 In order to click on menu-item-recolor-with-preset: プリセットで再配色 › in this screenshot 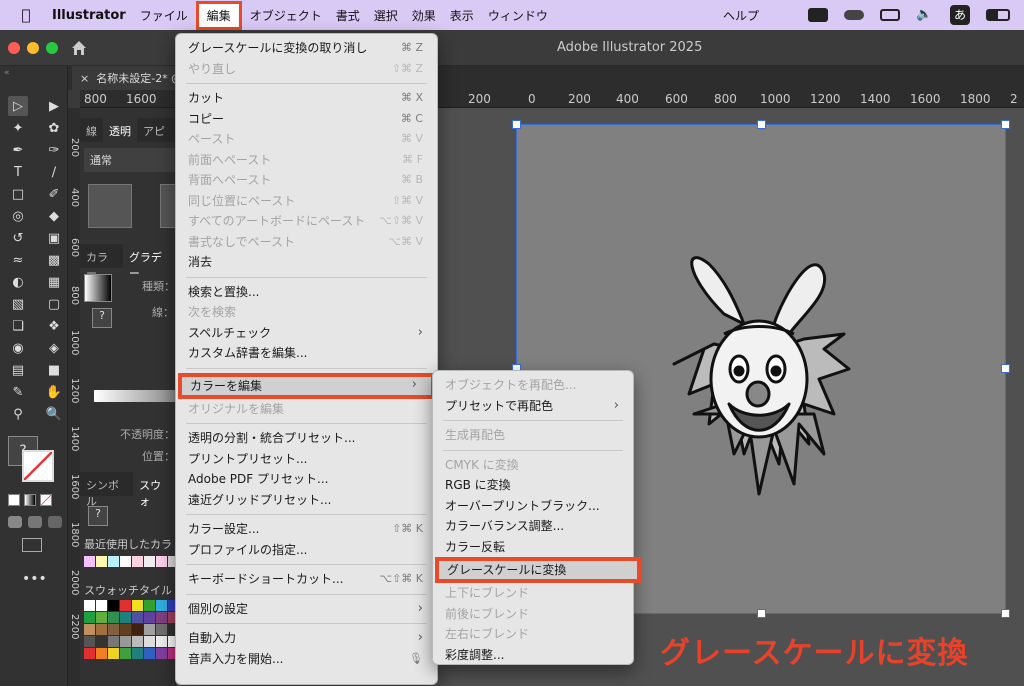, I will do `click(533, 406)`.